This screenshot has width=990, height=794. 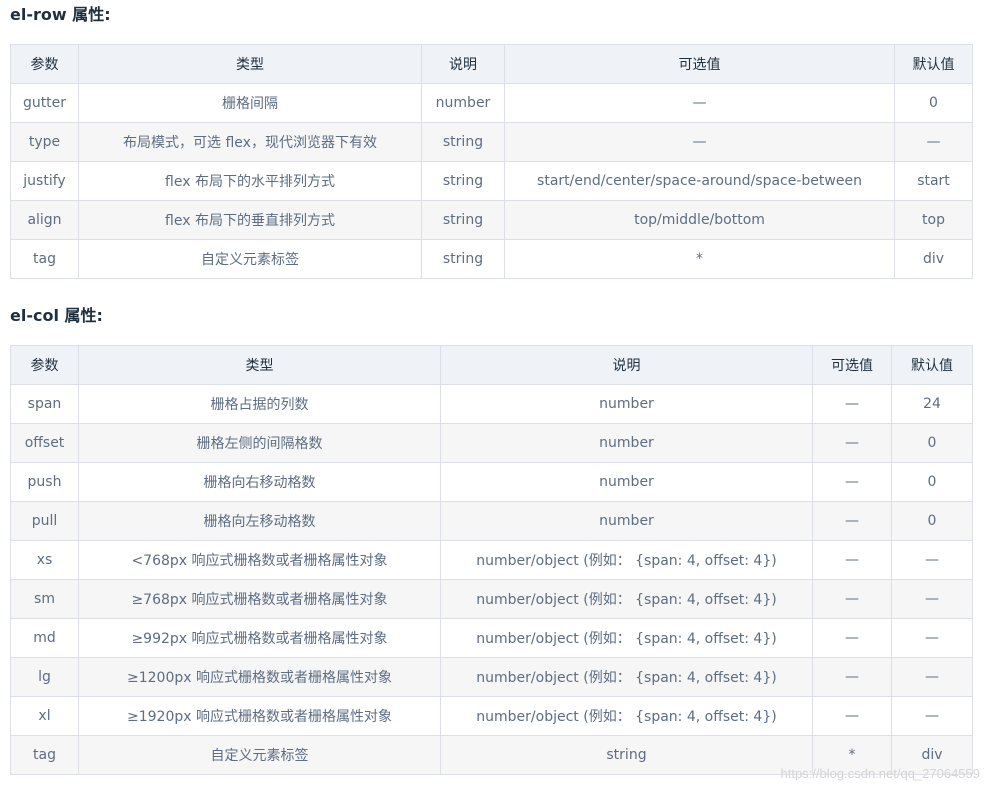 I want to click on el-row-section-title: el-row 属性:, so click(x=60, y=14).